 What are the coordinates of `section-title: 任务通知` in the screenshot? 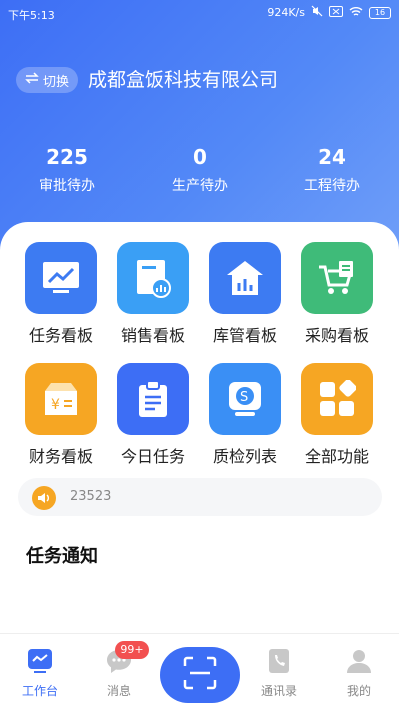 It's located at (62, 556).